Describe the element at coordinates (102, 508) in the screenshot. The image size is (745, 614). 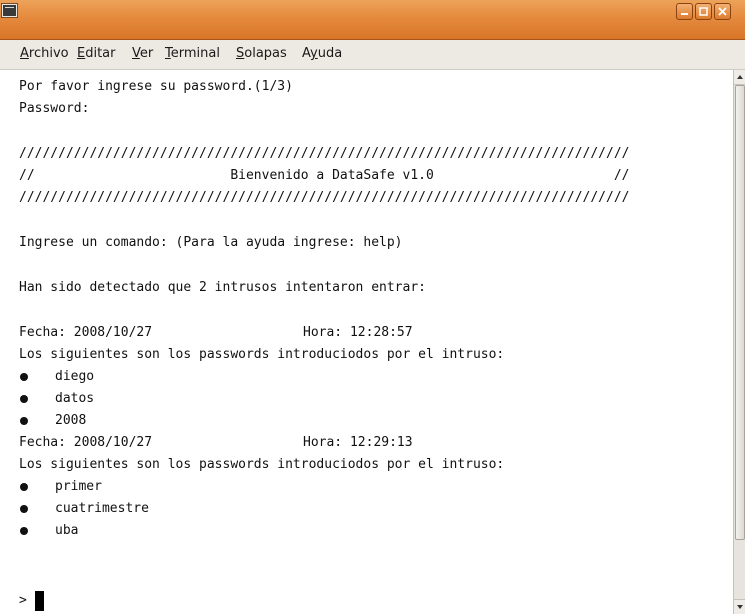
I see `password-item: cuatrimestre` at that location.